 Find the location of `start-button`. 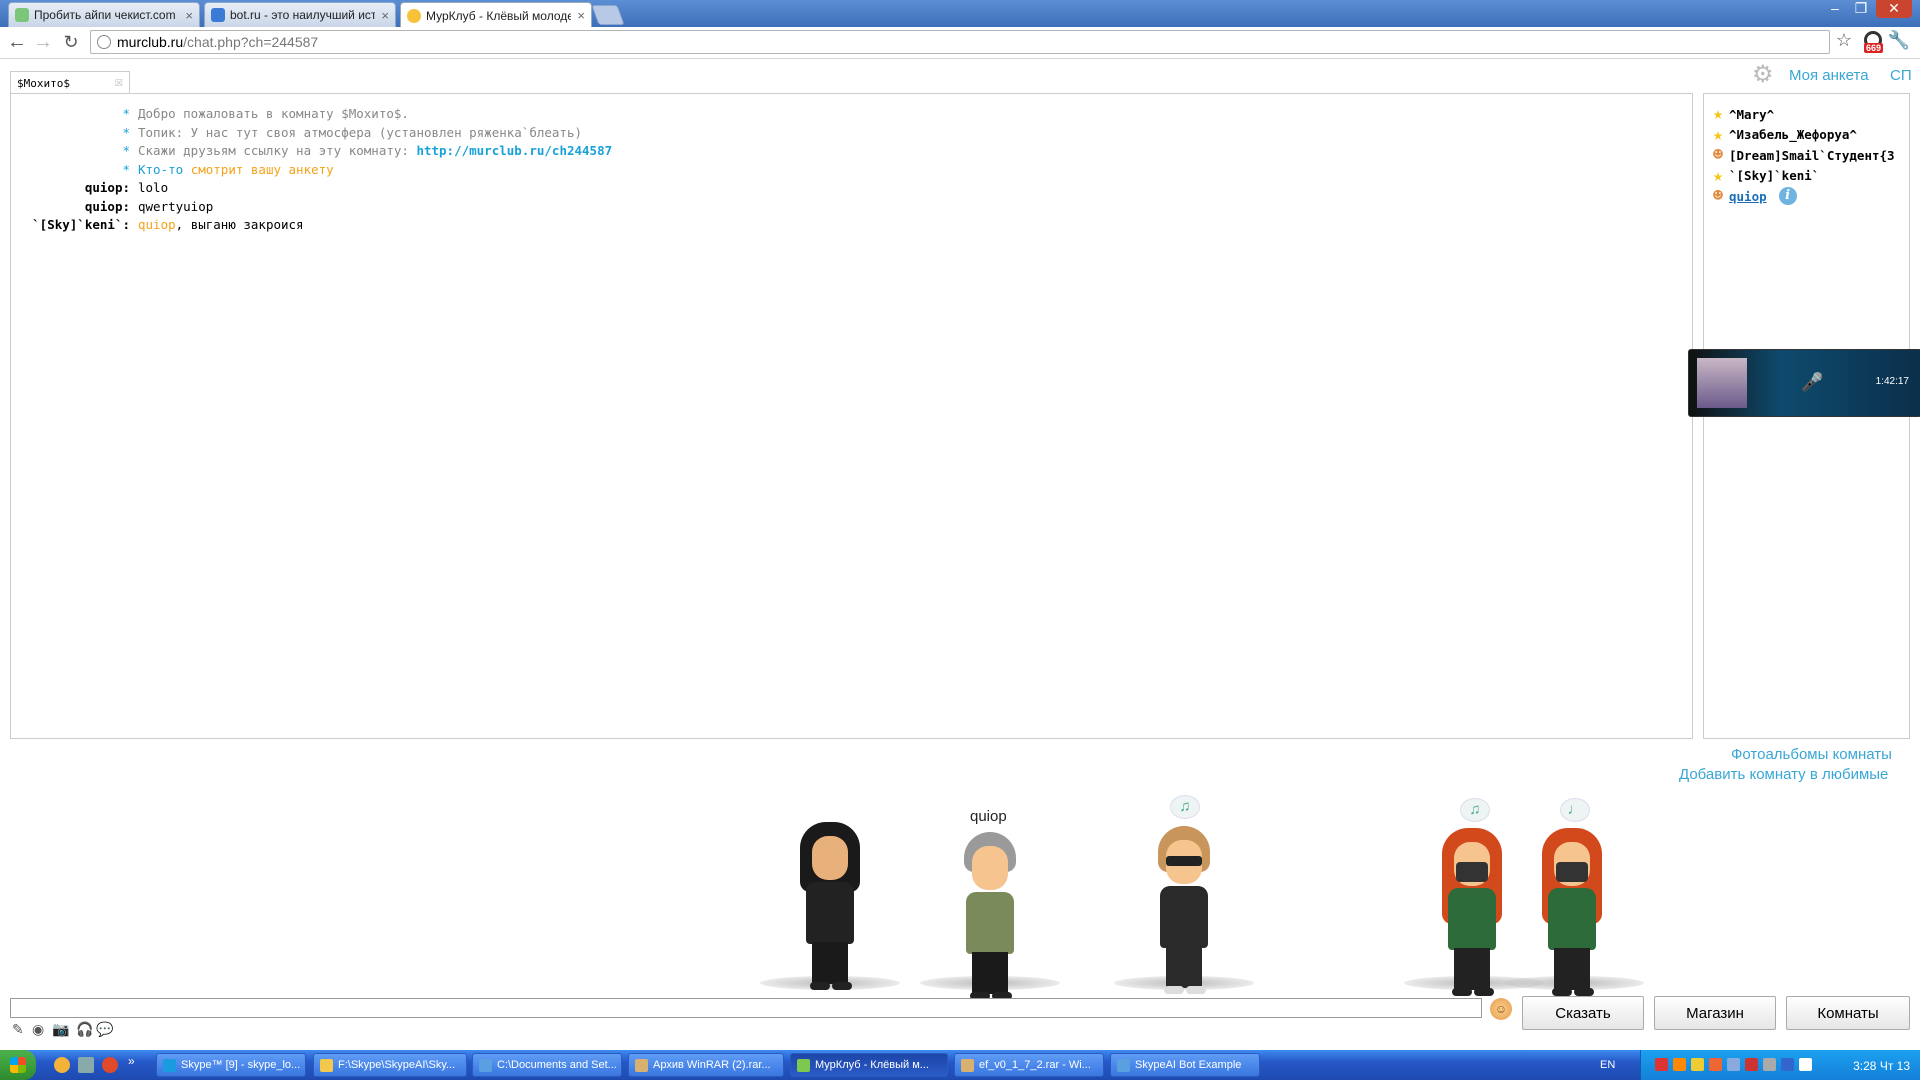

start-button is located at coordinates (18, 1065).